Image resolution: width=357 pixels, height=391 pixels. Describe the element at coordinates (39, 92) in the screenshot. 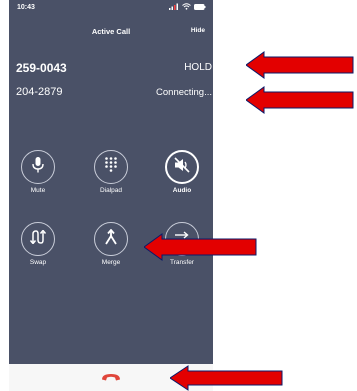

I see `call-number: 204-2879` at that location.